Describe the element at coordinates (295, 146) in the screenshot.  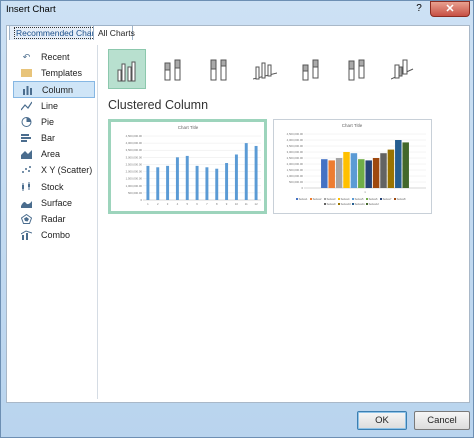
I see `chart2-y-tick-label: 3,500,000.00` at that location.